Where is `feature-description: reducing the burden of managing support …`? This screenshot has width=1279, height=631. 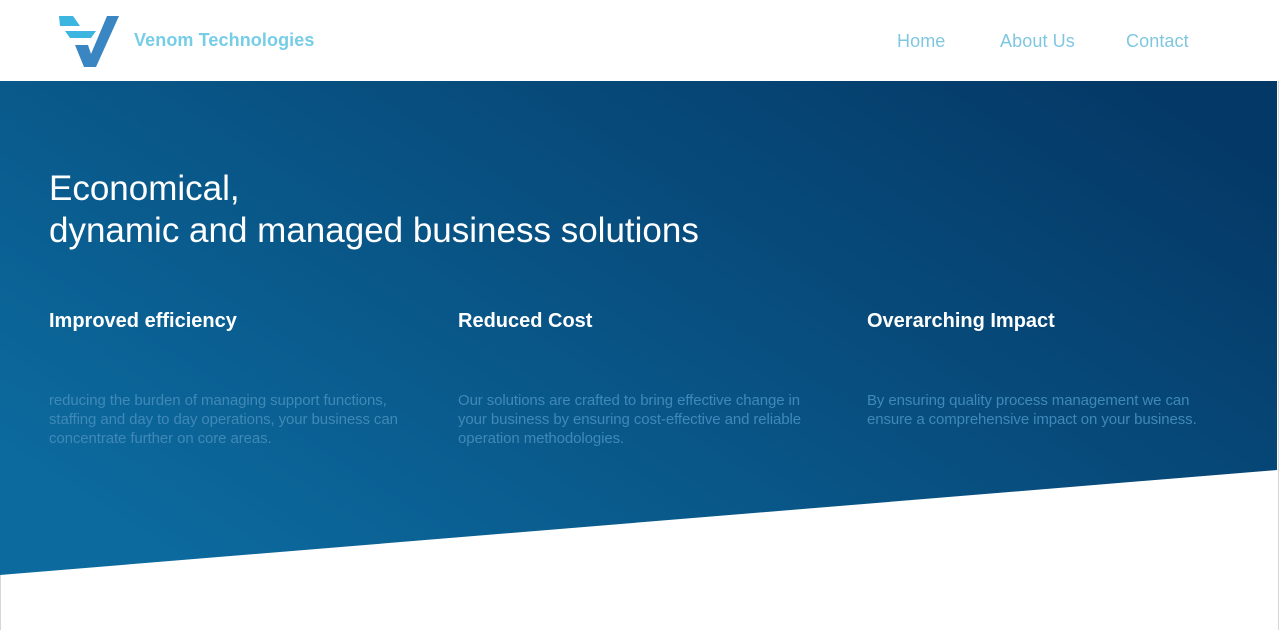 feature-description: reducing the burden of managing support … is located at coordinates (223, 419).